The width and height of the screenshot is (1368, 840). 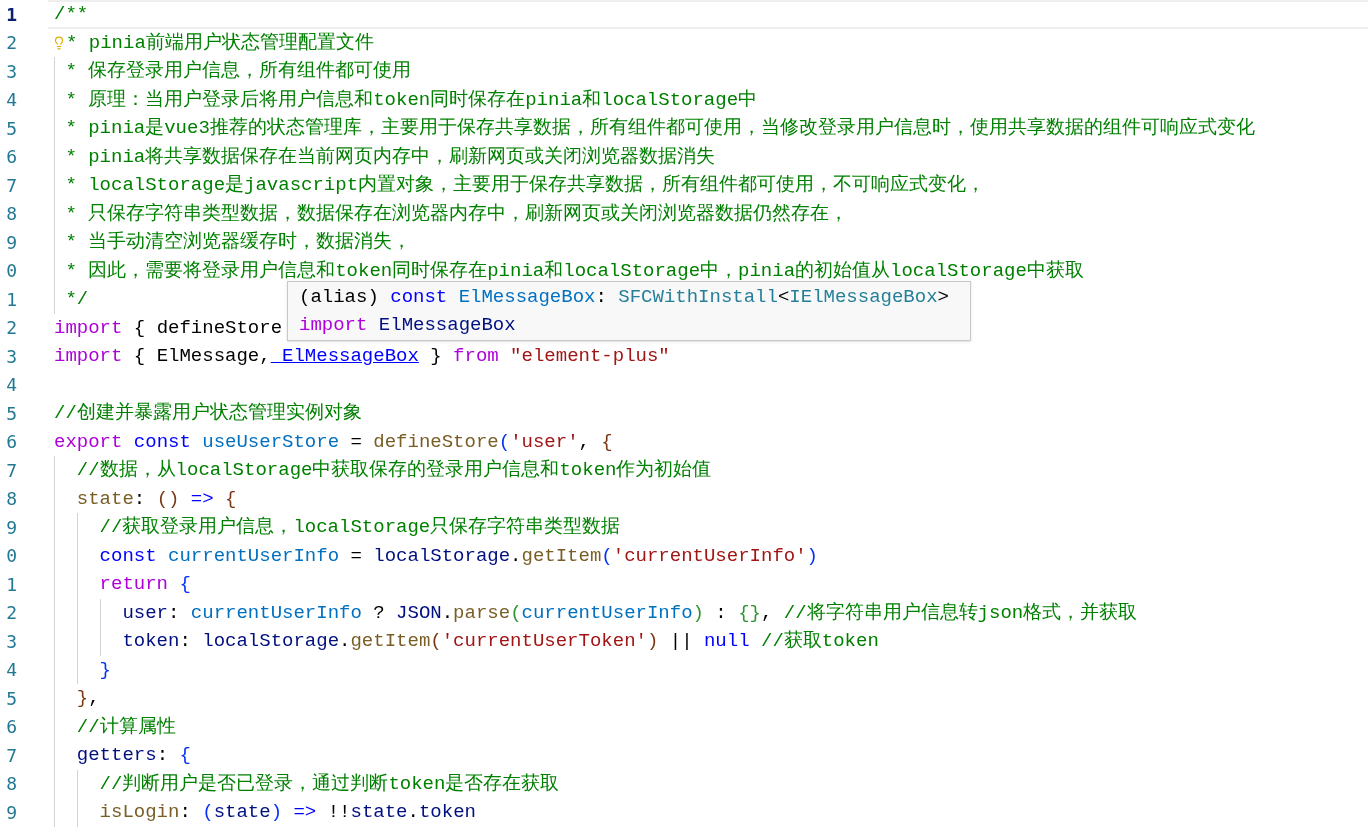 I want to click on code-line: }, so click(x=104, y=670).